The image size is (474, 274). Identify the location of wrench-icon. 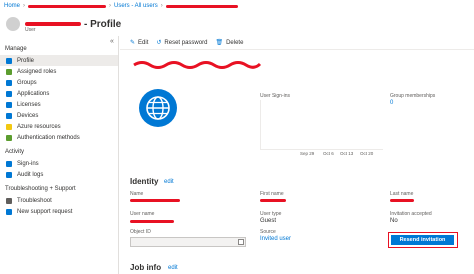
(9, 200).